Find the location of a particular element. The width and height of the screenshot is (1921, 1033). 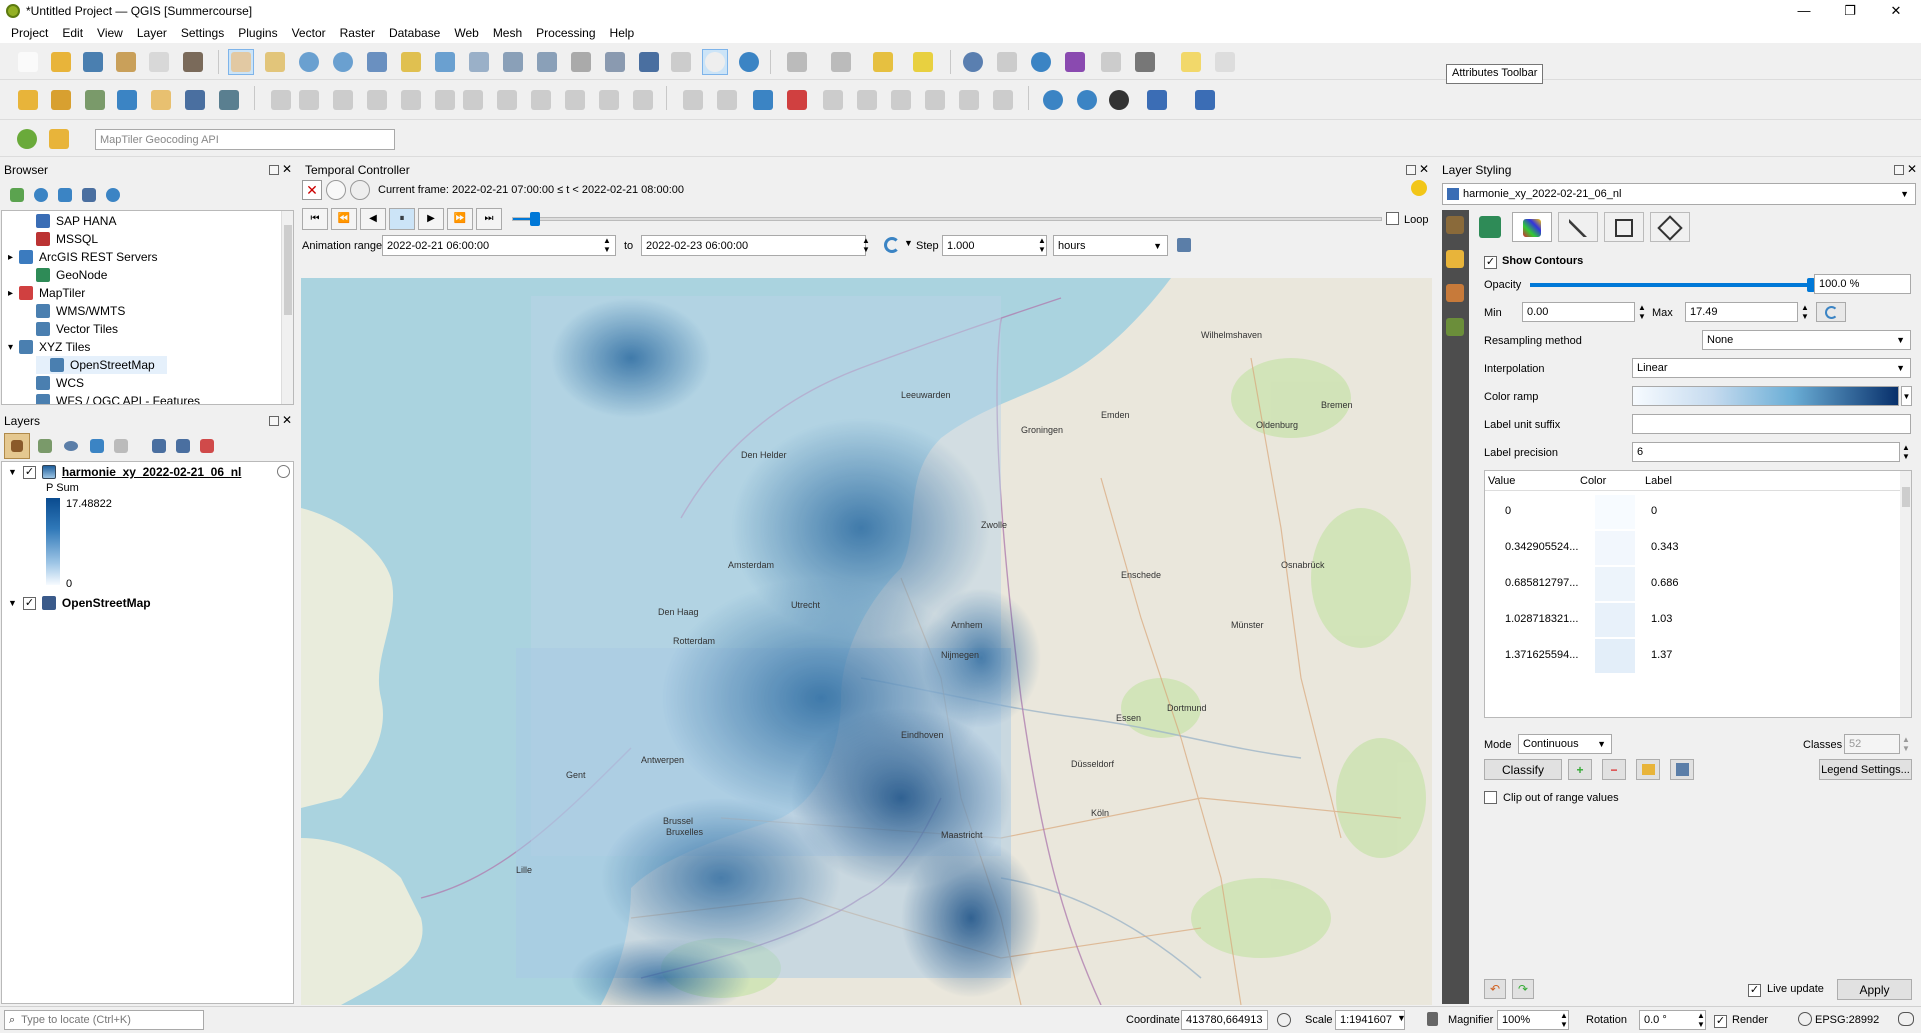

wfs-icon is located at coordinates (1087, 100).